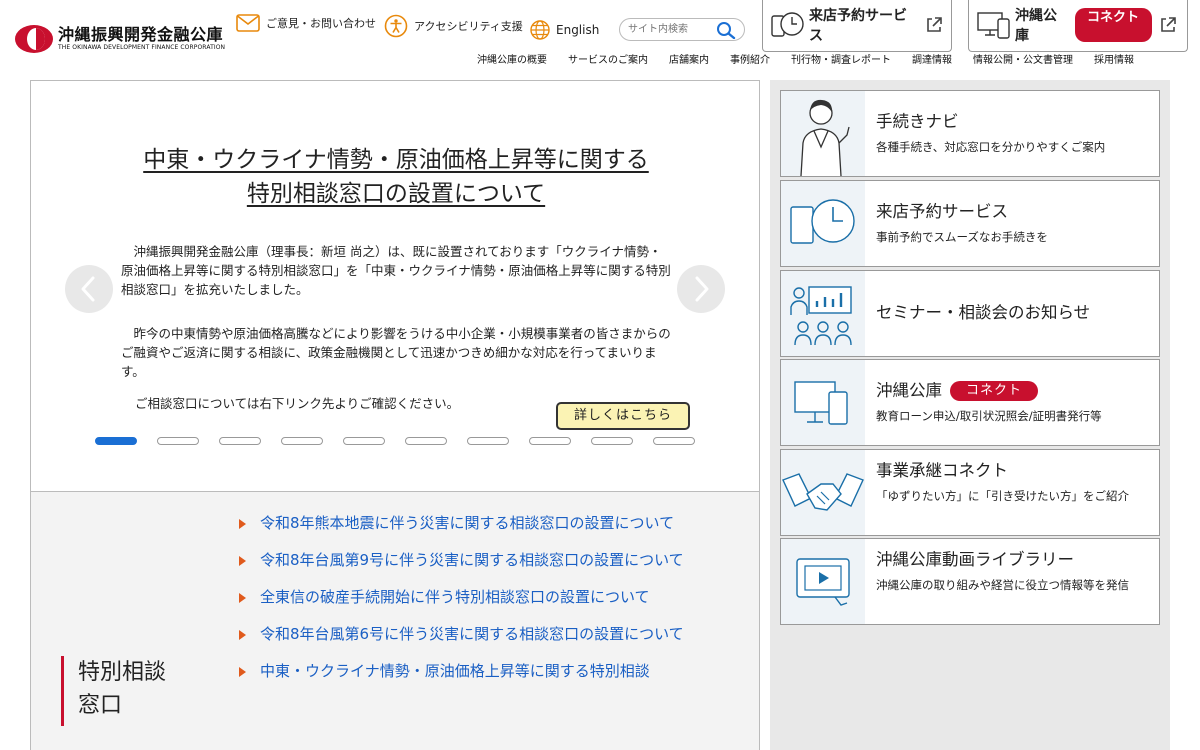 This screenshot has height=750, width=1200. I want to click on card-business-succession: 事業承継コネクト 「ゆずりたい方」に「引き受けたい方」をご紹介, so click(970, 492).